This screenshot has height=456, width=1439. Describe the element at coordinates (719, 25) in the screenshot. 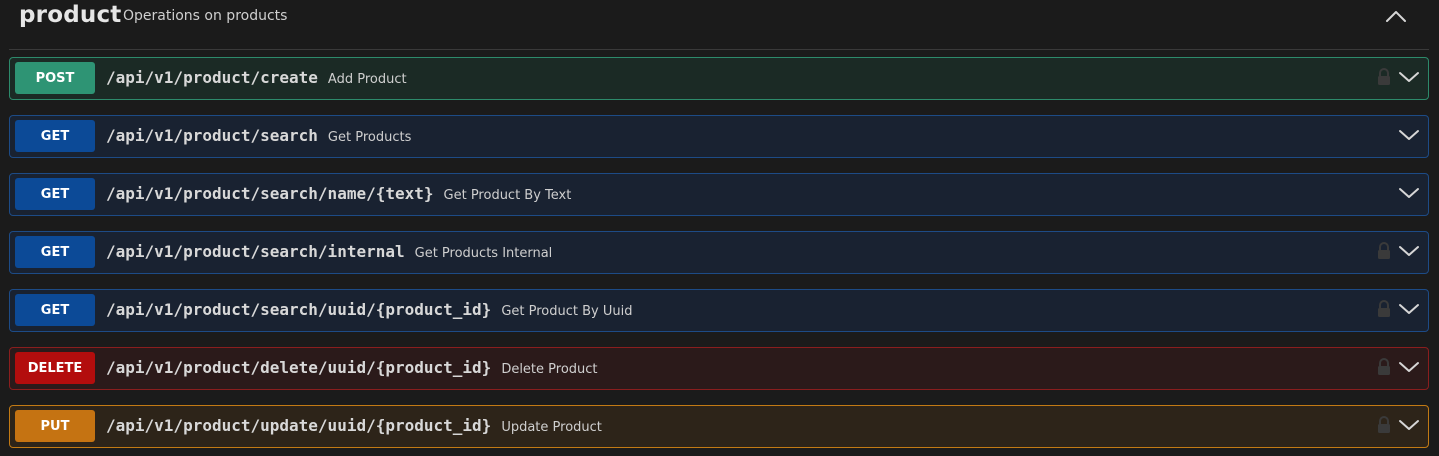

I see `section-header: product Operations on products` at that location.